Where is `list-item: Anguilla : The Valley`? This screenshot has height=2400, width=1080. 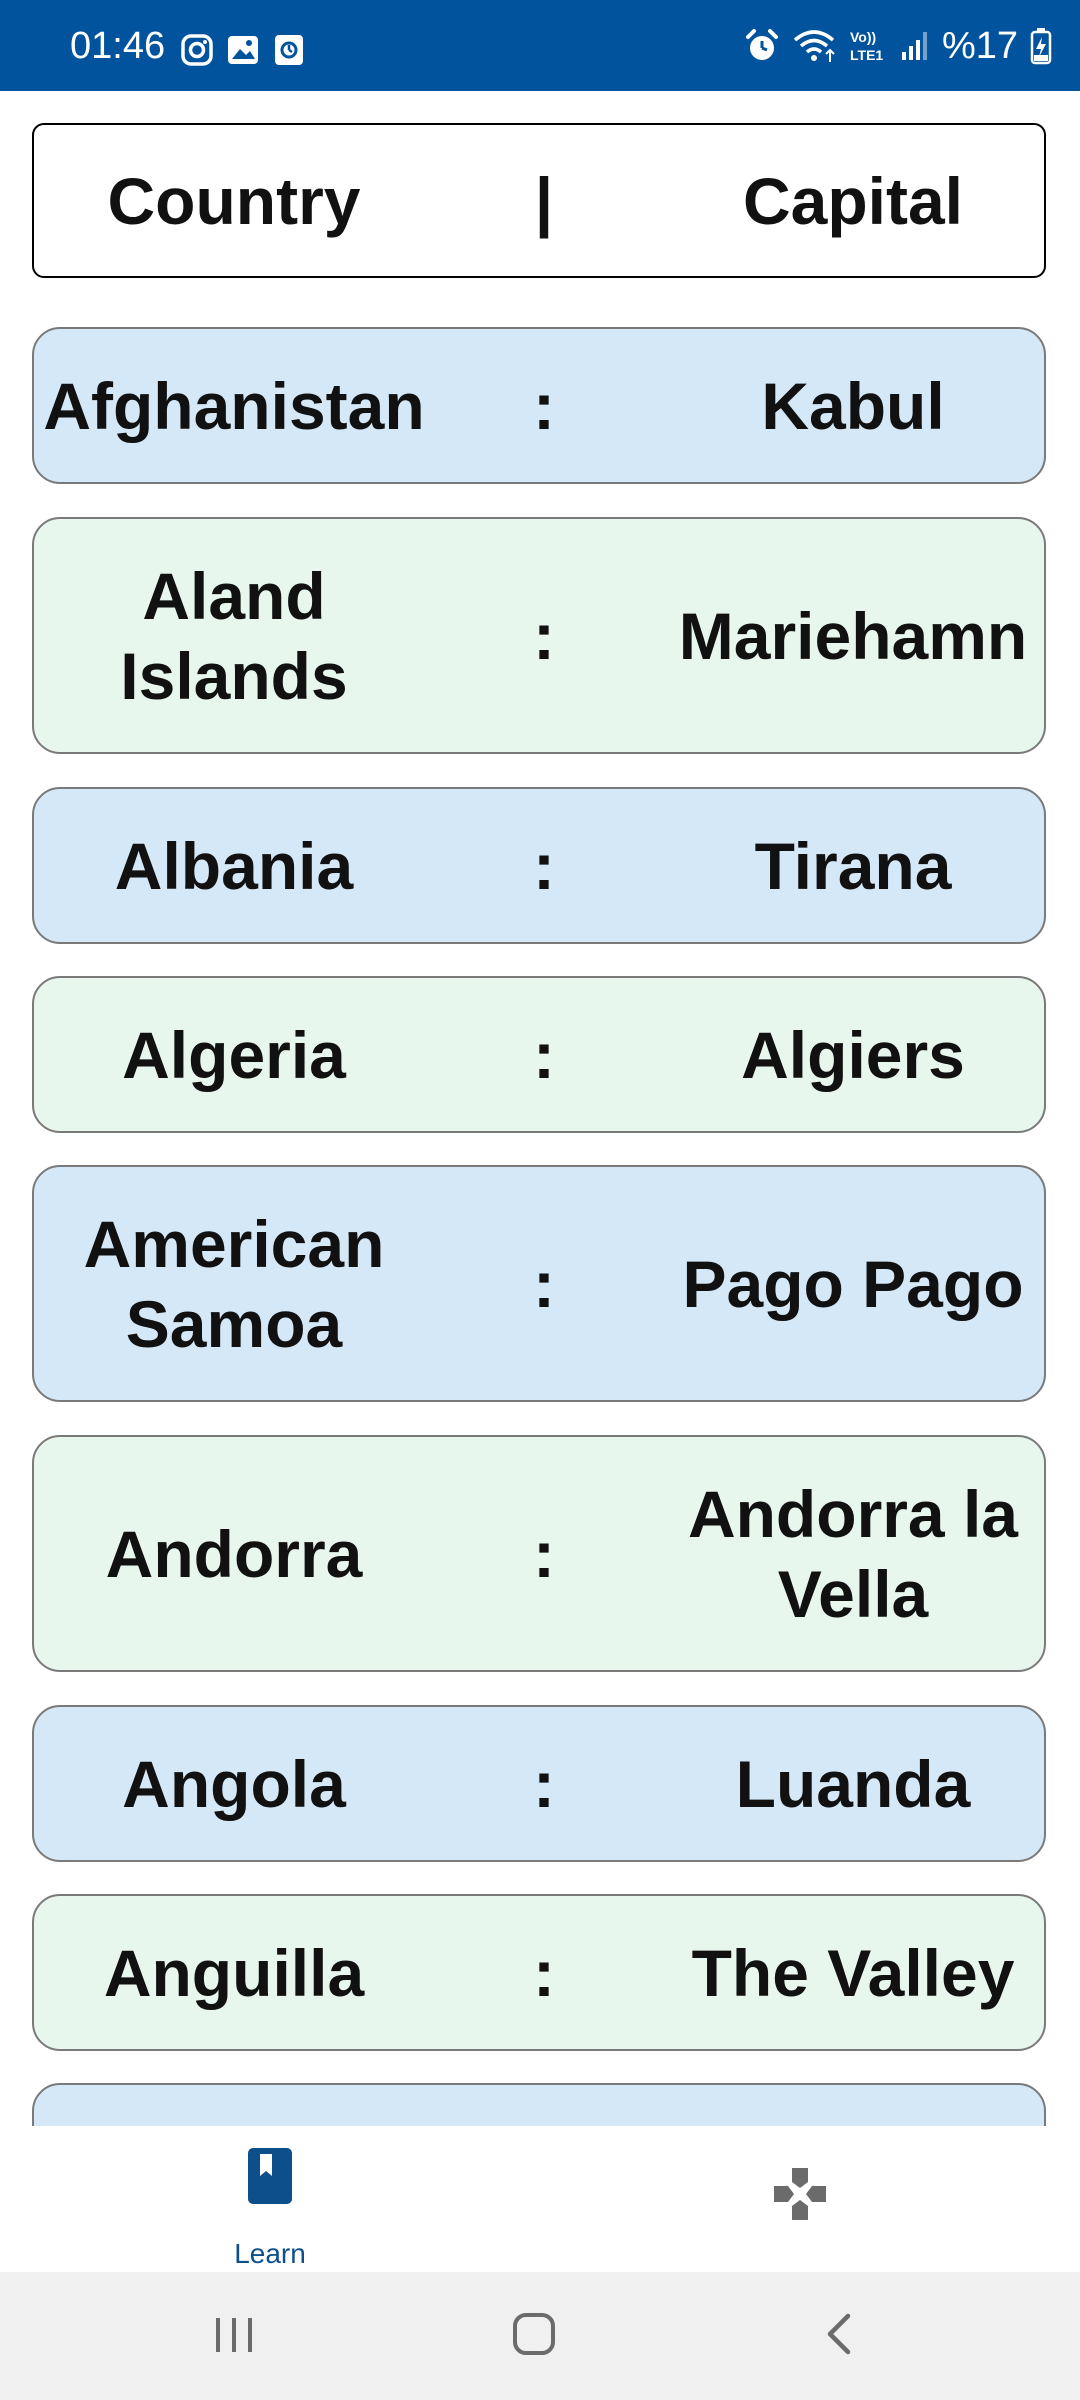
list-item: Anguilla : The Valley is located at coordinates (539, 1972).